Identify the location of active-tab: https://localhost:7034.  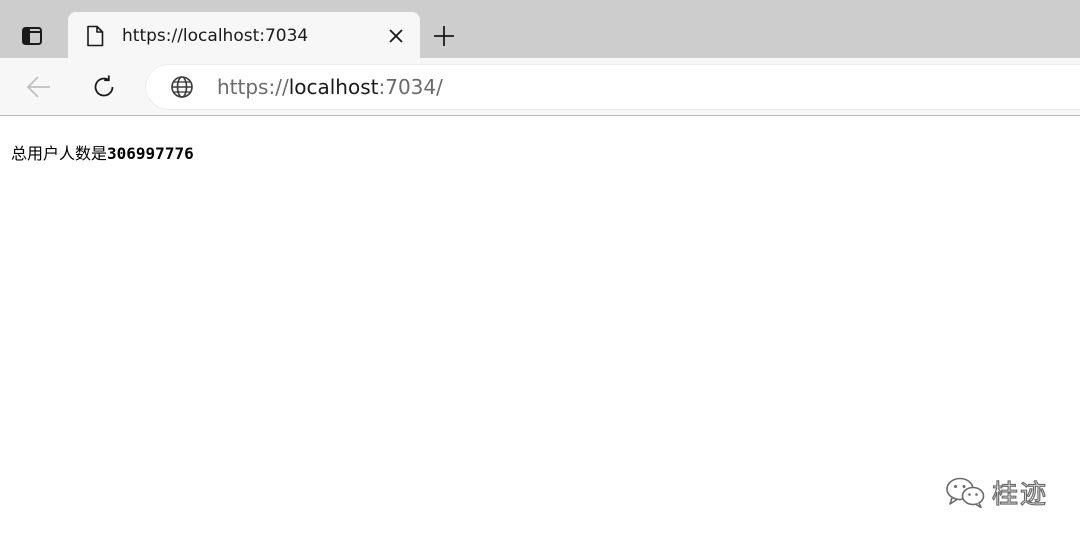
(244, 35).